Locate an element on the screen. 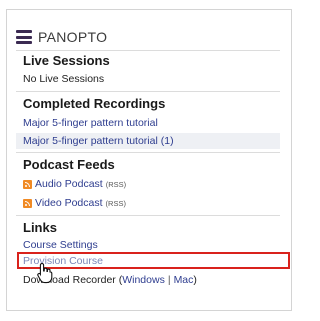 The image size is (320, 321). recording-item: Major 5-finger pattern tutorial (1) is located at coordinates (98, 141).